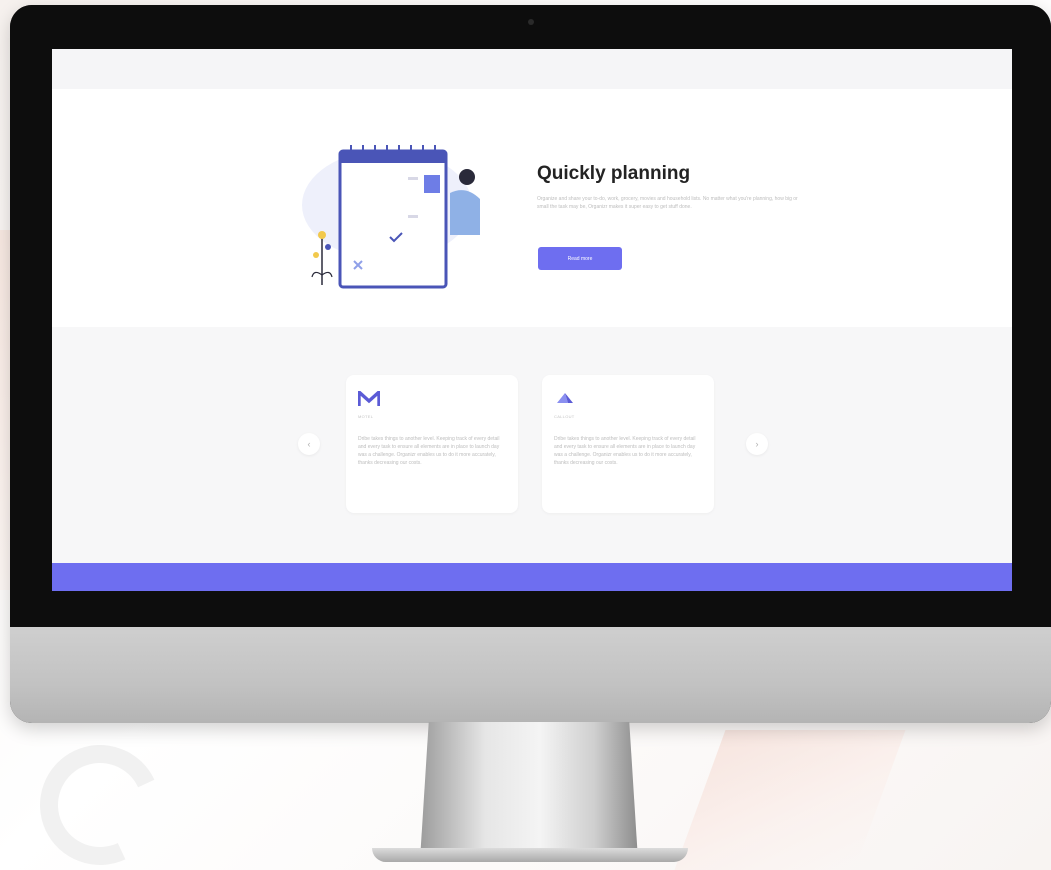  I want to click on footer-band, so click(532, 577).